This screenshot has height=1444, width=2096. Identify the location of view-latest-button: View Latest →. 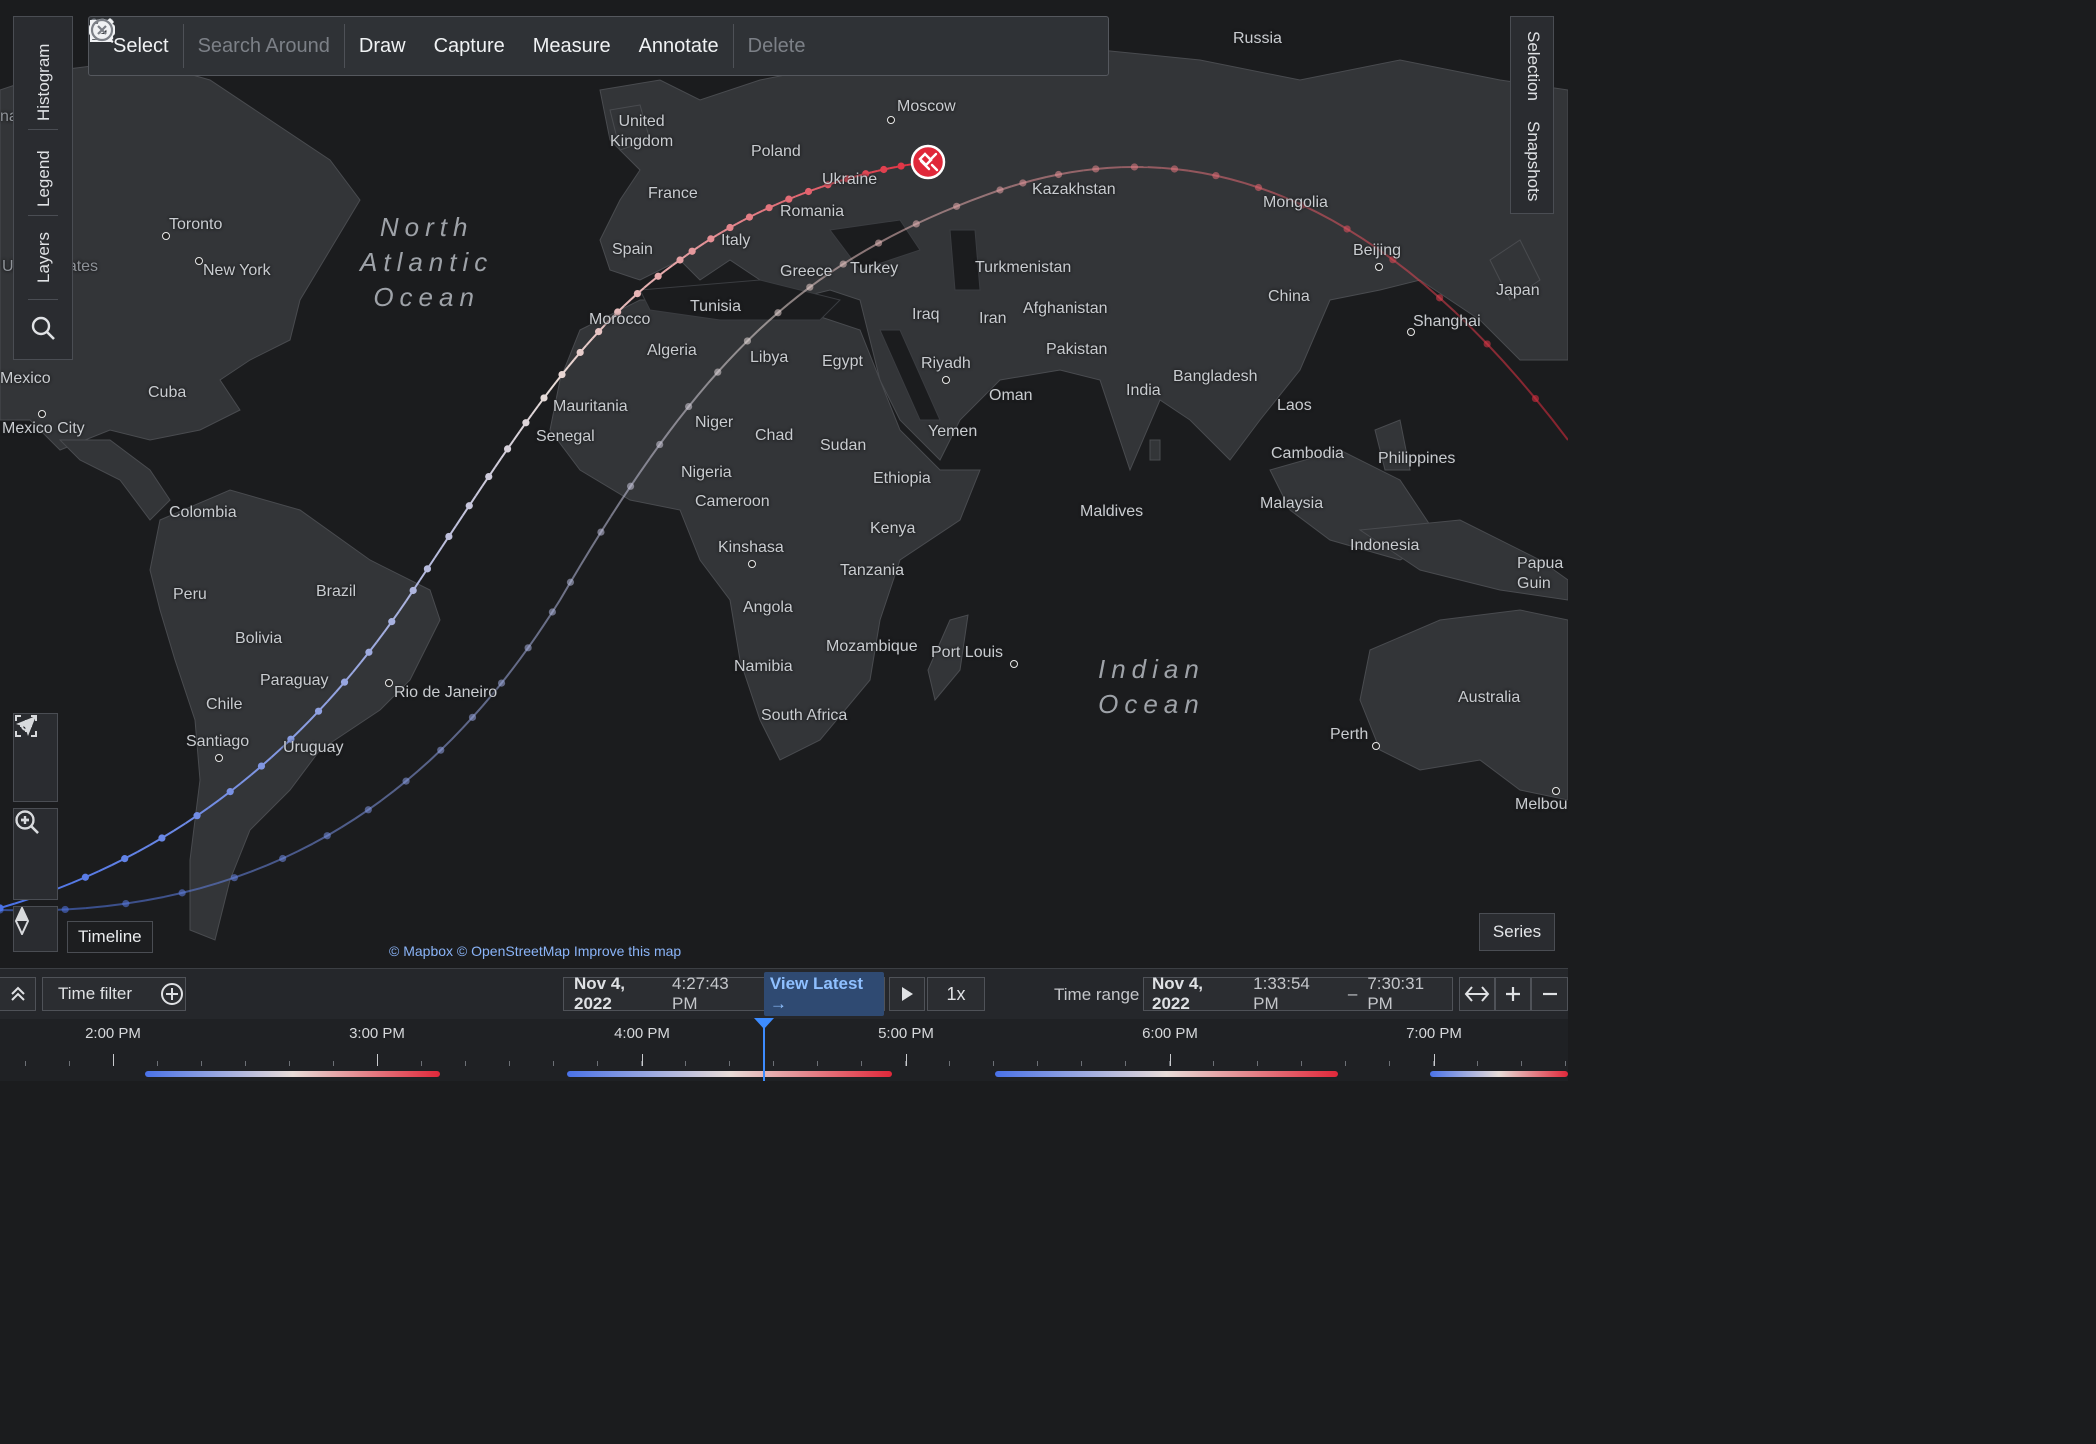
(823, 994).